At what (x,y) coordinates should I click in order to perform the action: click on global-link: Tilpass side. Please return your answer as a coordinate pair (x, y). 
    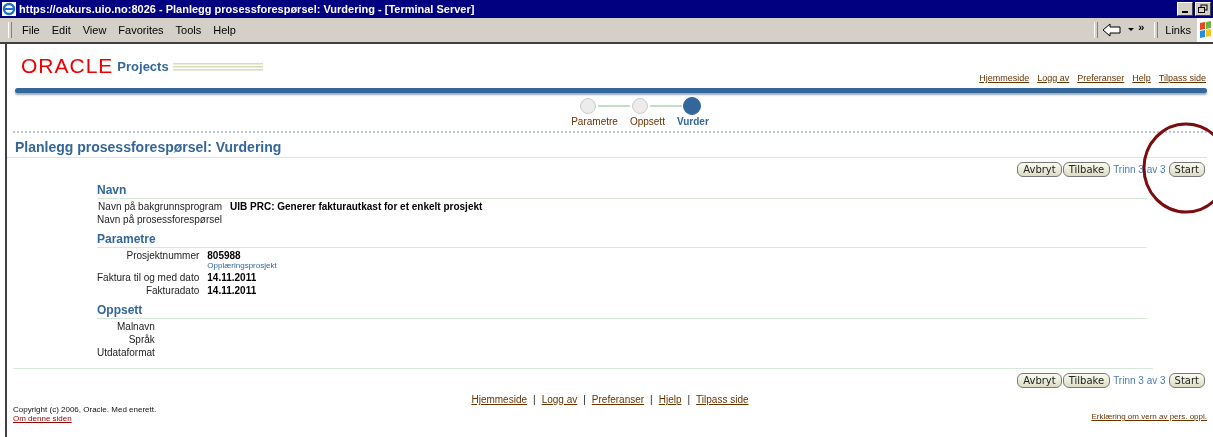
    Looking at the image, I should click on (1182, 78).